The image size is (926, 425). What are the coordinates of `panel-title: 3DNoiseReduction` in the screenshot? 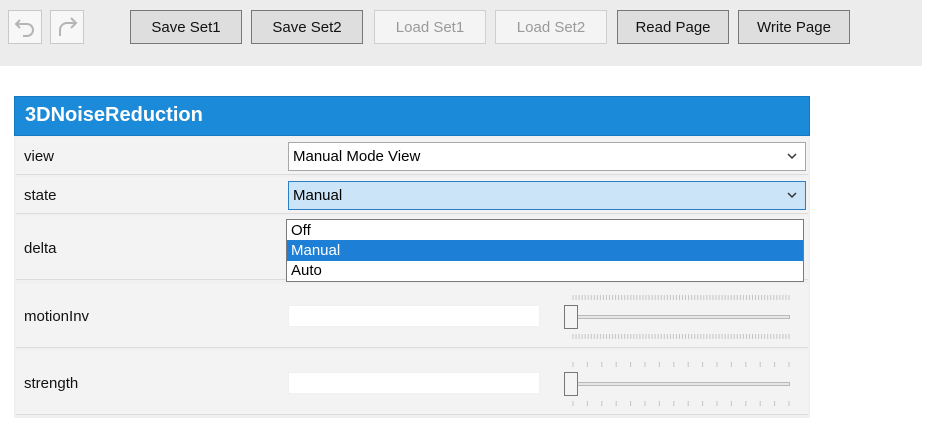 It's located at (114, 115).